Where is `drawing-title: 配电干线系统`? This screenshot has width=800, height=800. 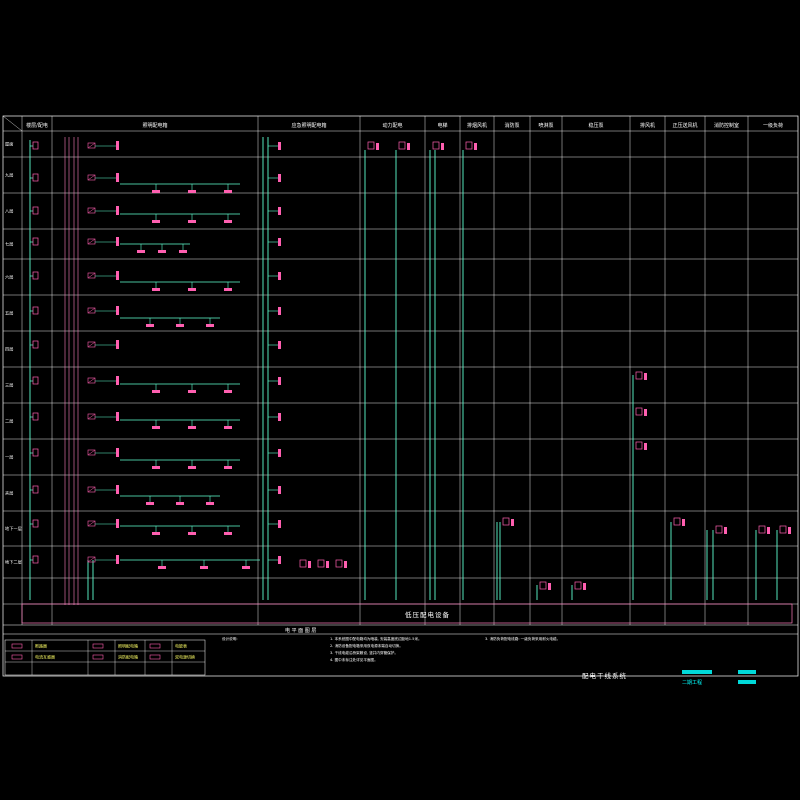 drawing-title: 配电干线系统 is located at coordinates (604, 675).